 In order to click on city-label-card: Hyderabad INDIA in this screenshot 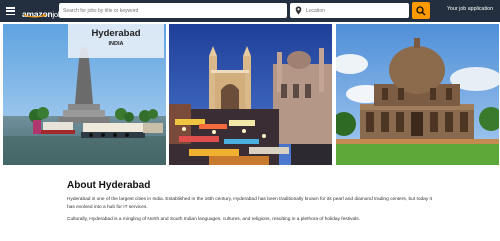, I will do `click(116, 41)`.